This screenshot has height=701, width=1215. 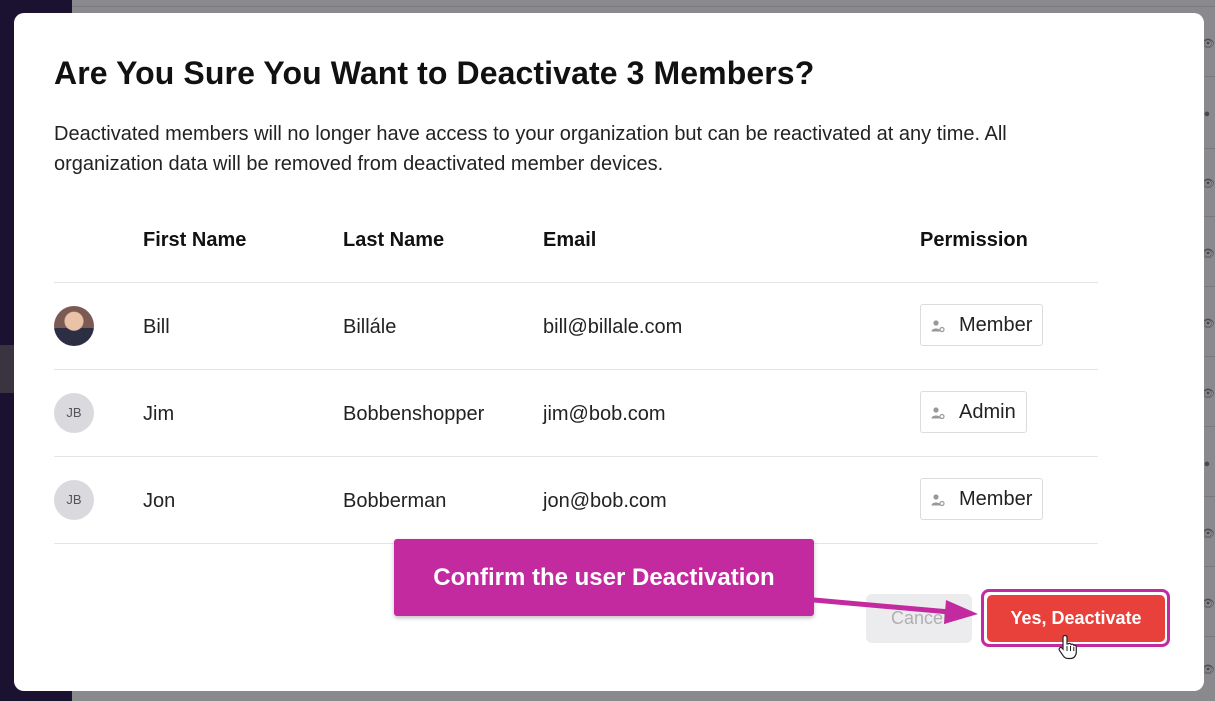 I want to click on table-row: Bill Billále bill@billale.com Member, so click(x=576, y=326).